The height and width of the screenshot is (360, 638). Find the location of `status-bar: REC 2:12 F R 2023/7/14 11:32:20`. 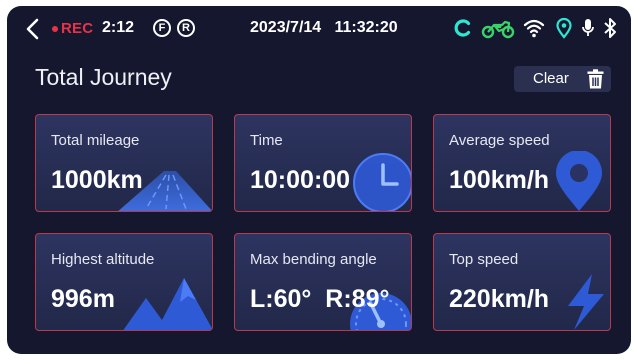

status-bar: REC 2:12 F R 2023/7/14 11:32:20 is located at coordinates (319, 28).